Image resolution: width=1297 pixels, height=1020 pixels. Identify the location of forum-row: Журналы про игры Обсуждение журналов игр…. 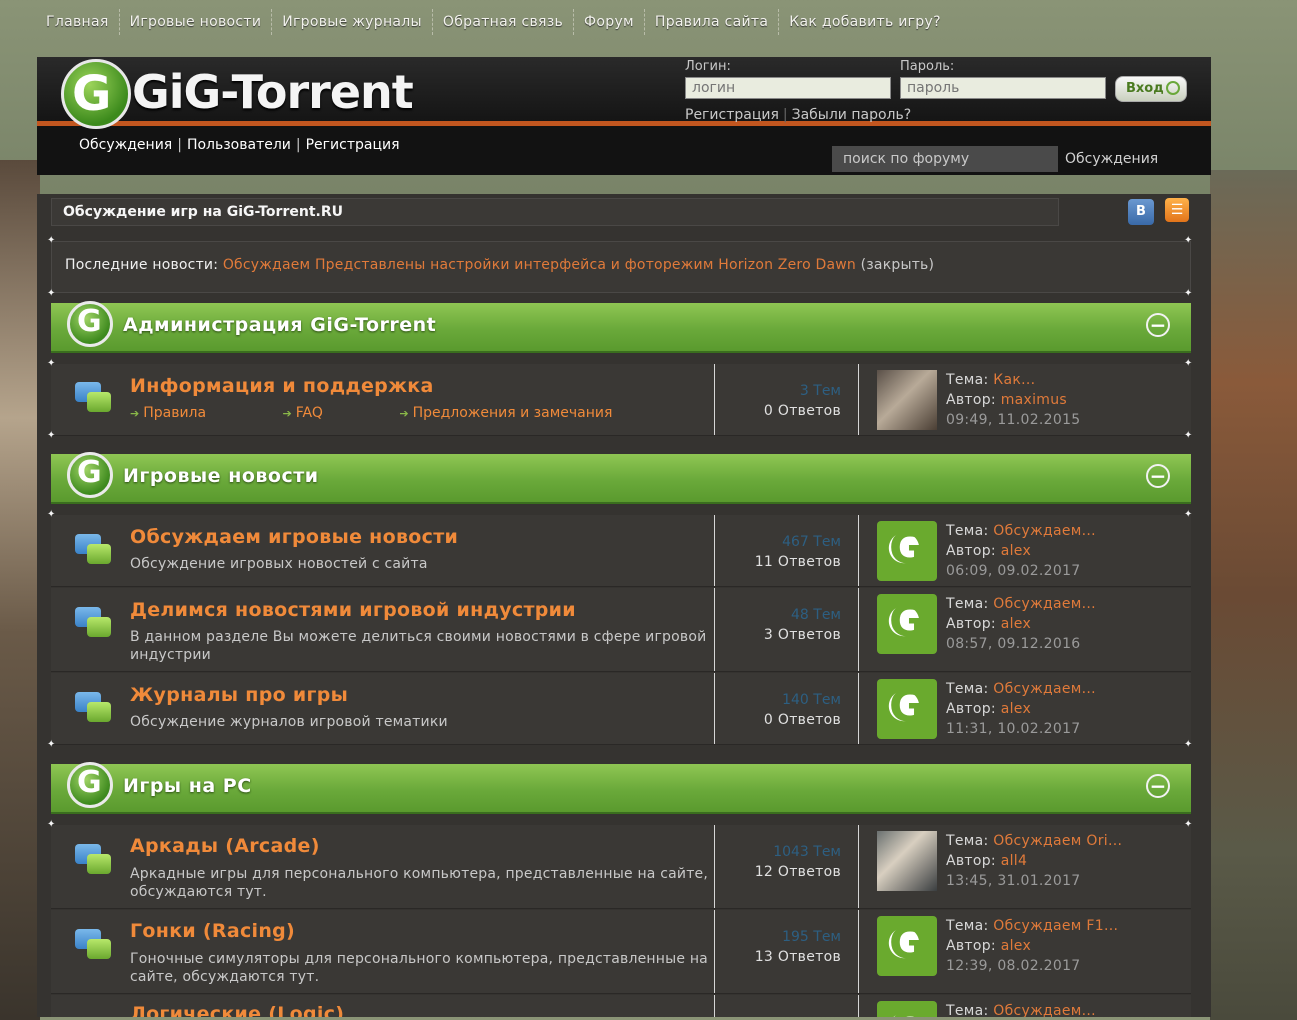
(621, 709).